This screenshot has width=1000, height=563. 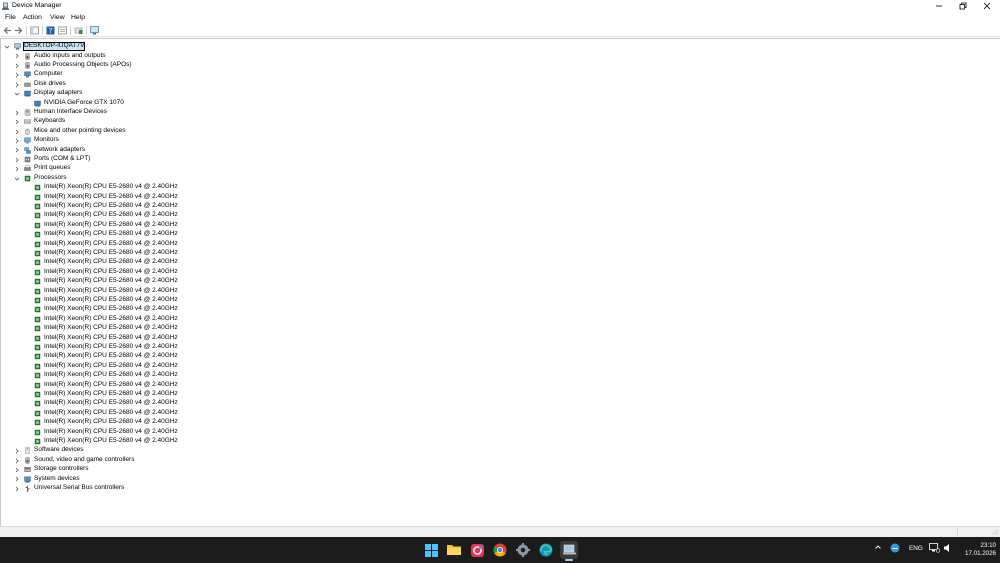 I want to click on display-adapter-icon, so click(x=27, y=93).